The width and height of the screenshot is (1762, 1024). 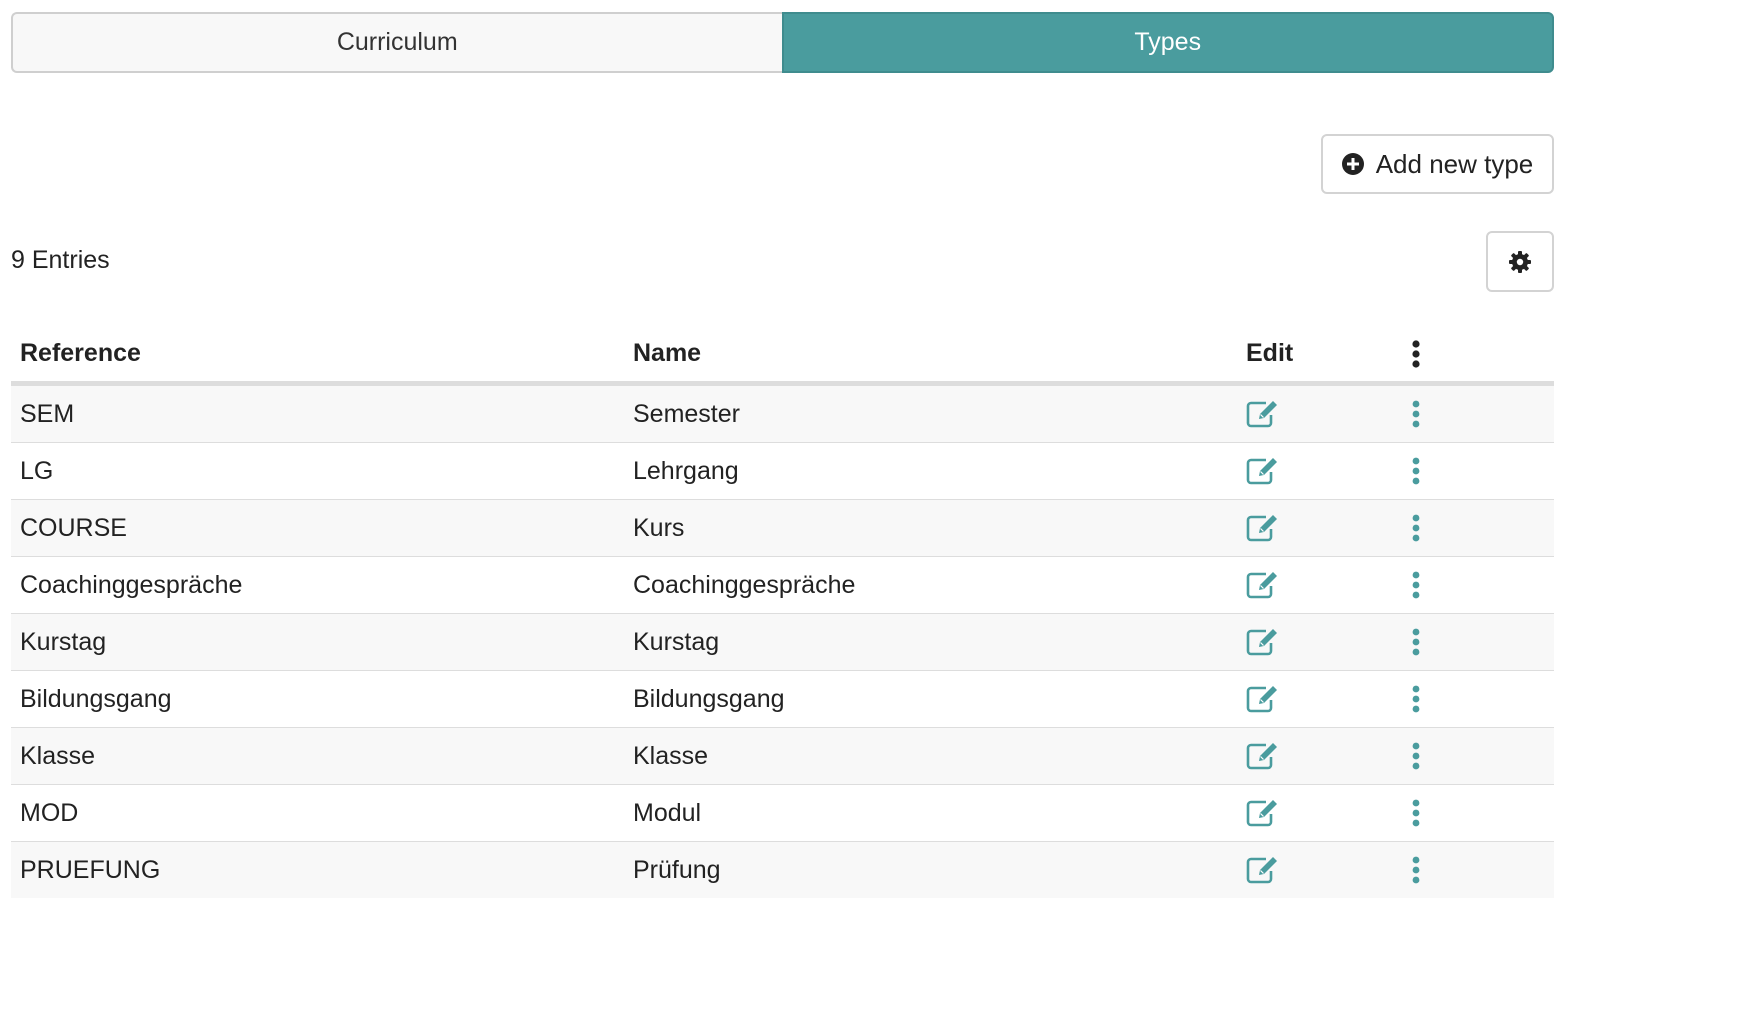 I want to click on gear-icon, so click(x=1520, y=261).